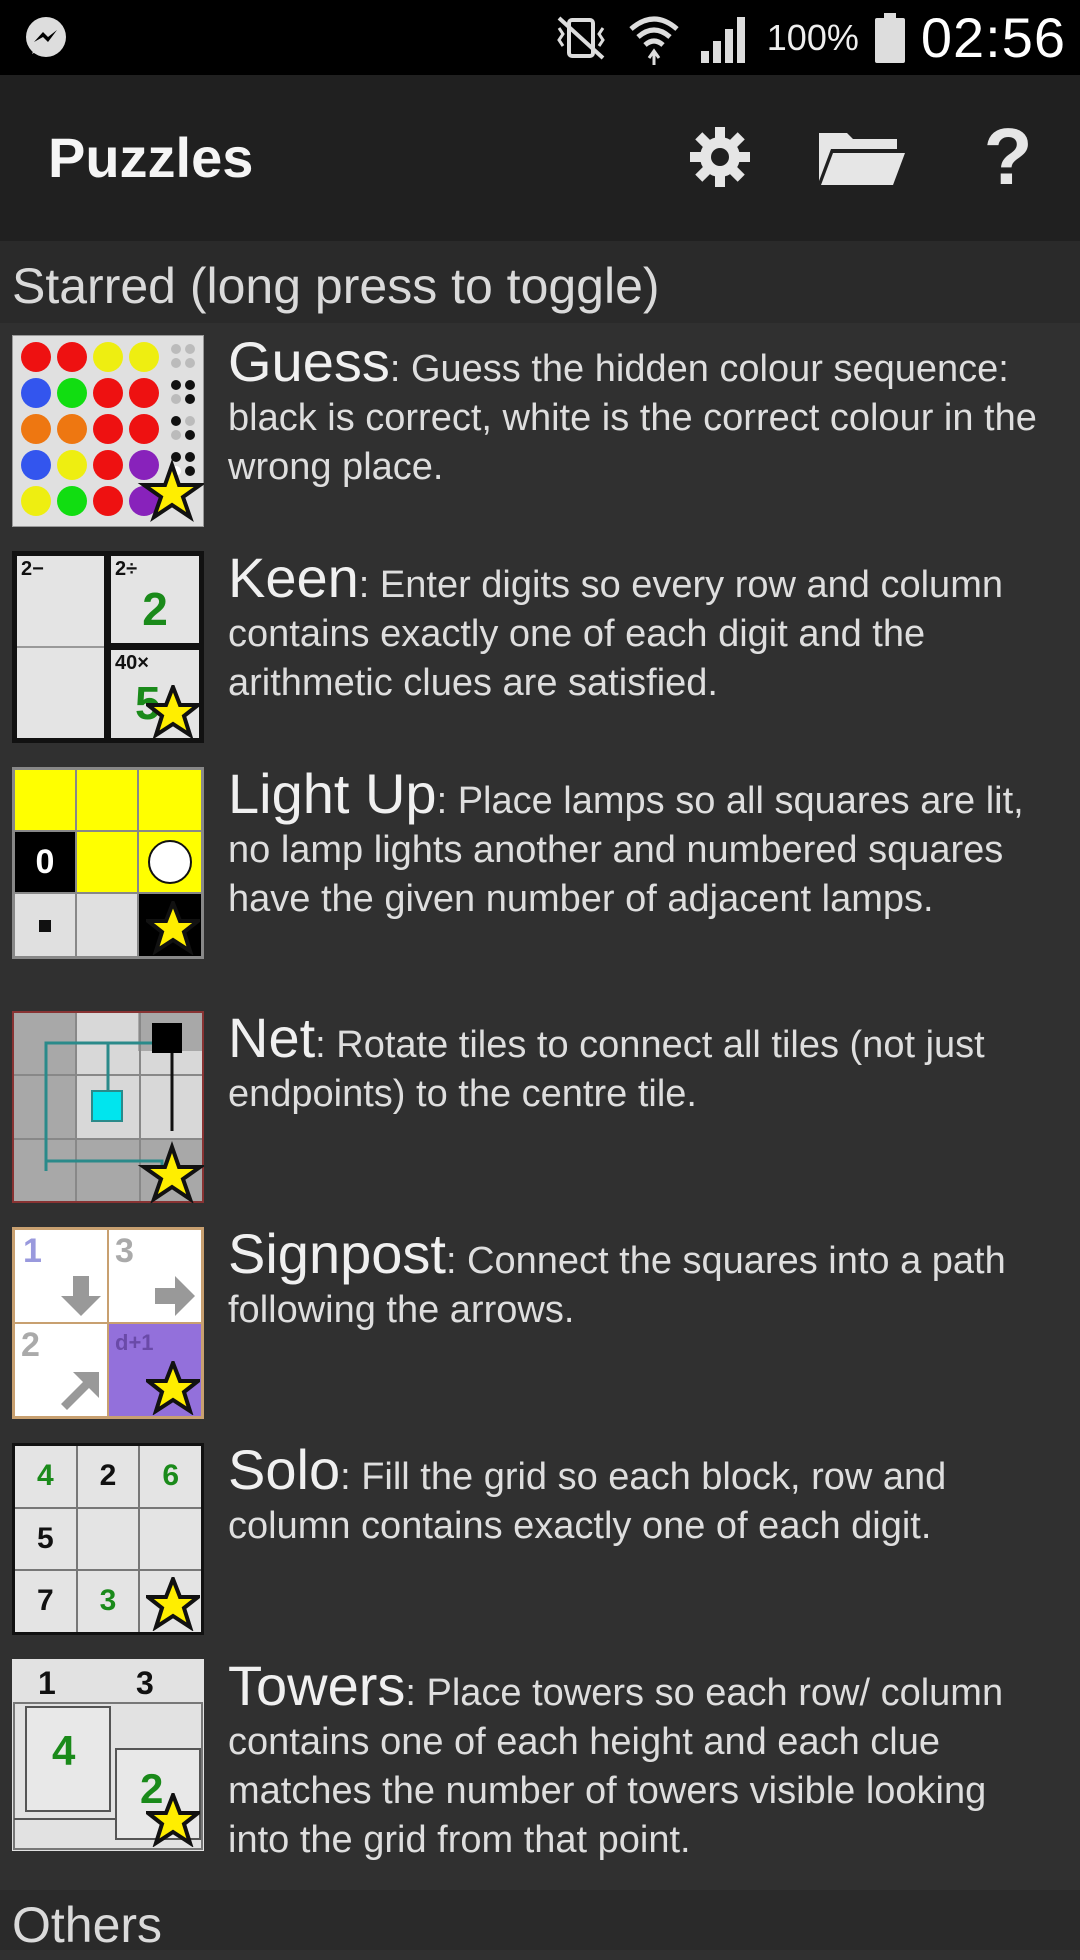 The height and width of the screenshot is (1960, 1080). I want to click on signpost-number: 3, so click(124, 1251).